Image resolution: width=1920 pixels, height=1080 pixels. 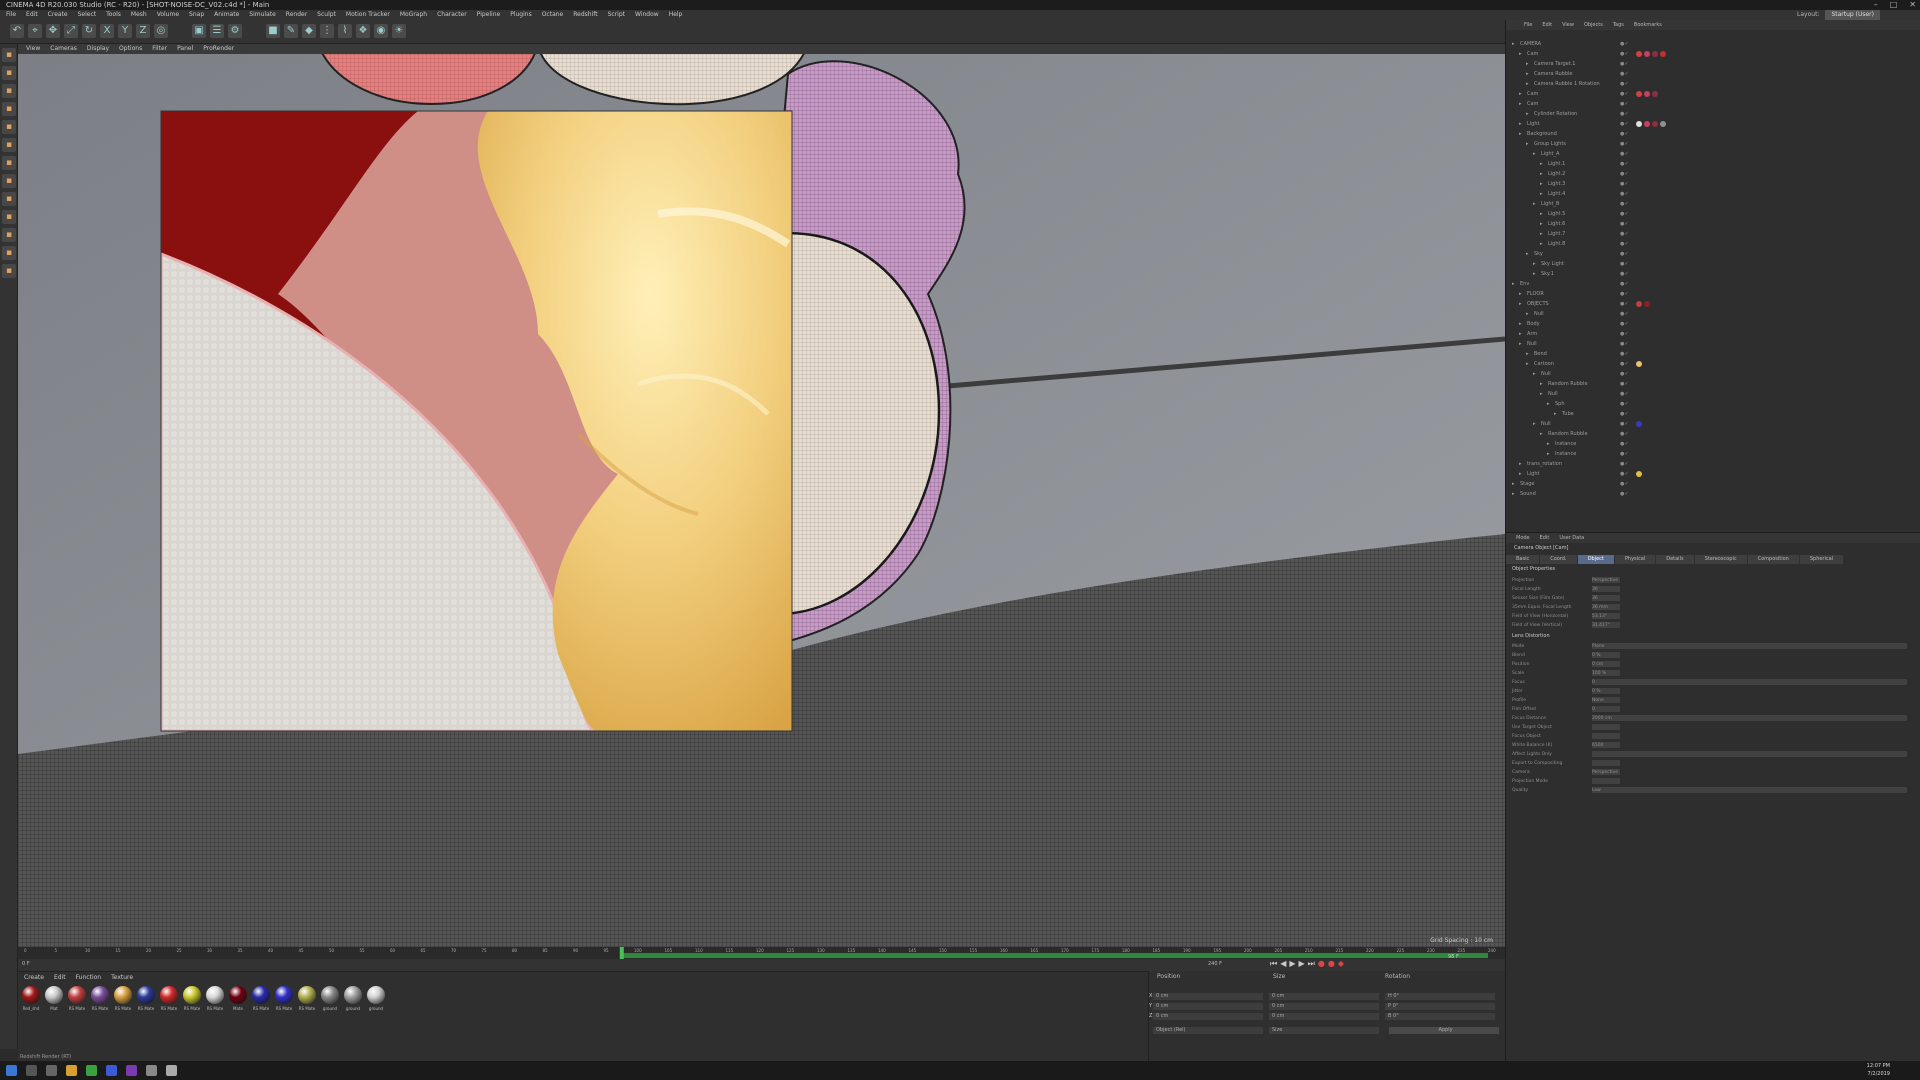 I want to click on soft-select-icon: ▪, so click(x=9, y=253).